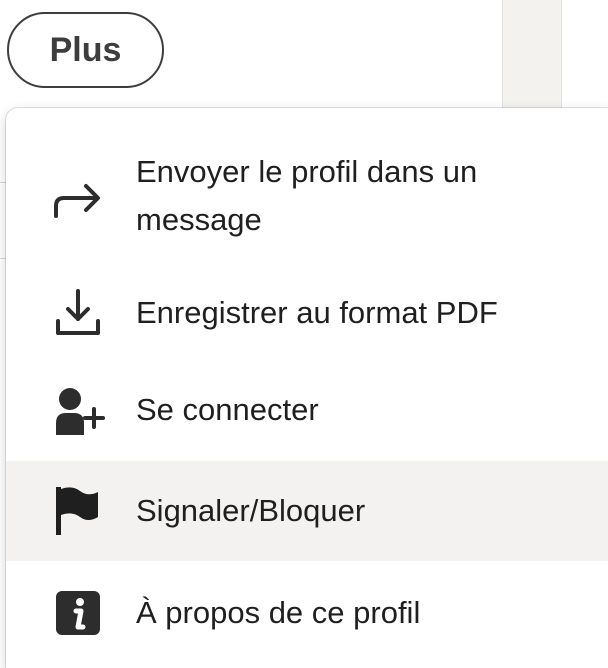  Describe the element at coordinates (532, 54) in the screenshot. I see `background-column` at that location.